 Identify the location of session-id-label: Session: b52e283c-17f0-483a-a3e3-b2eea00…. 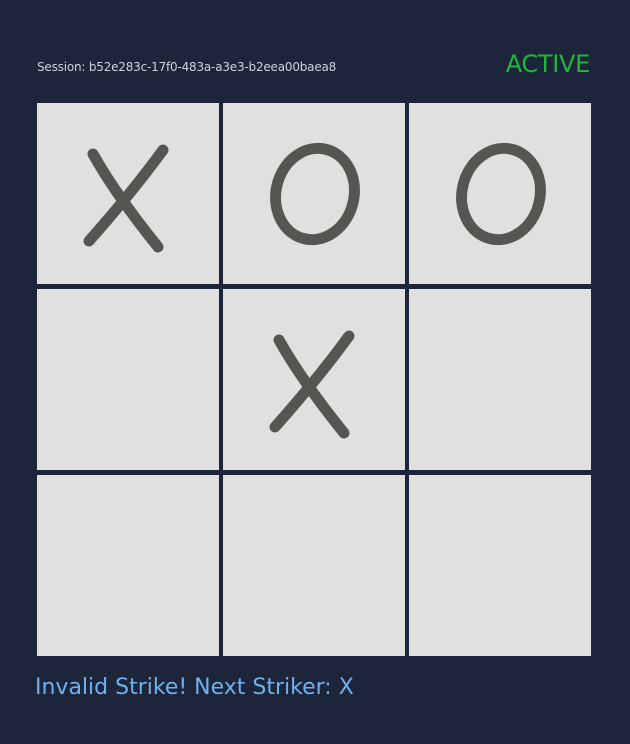
(187, 67).